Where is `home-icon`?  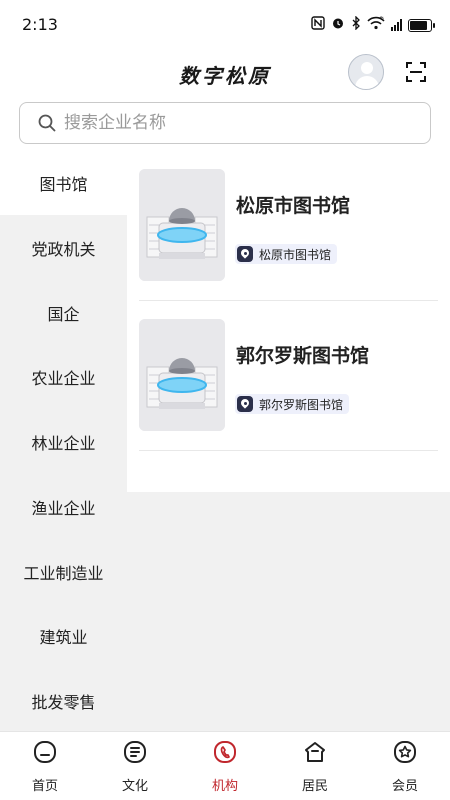
home-icon is located at coordinates (45, 752).